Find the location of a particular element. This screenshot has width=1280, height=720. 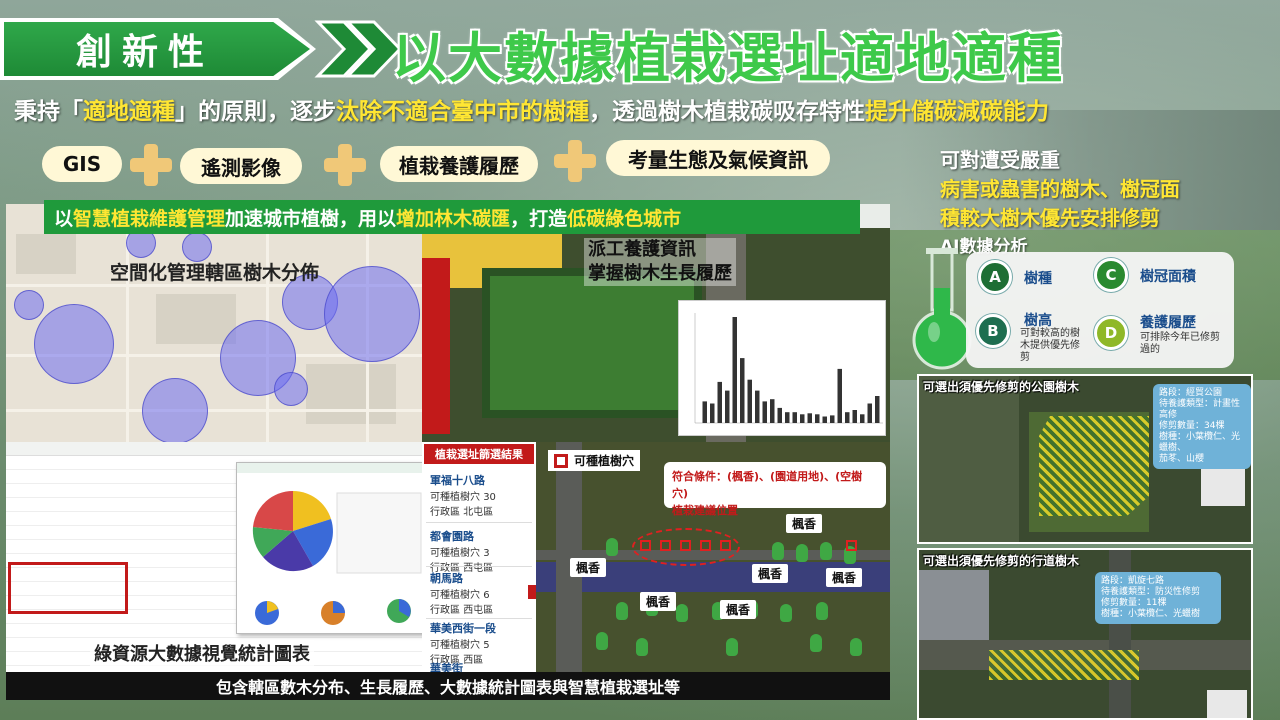

selection-title: 植栽選址篩選結果 is located at coordinates (479, 454).